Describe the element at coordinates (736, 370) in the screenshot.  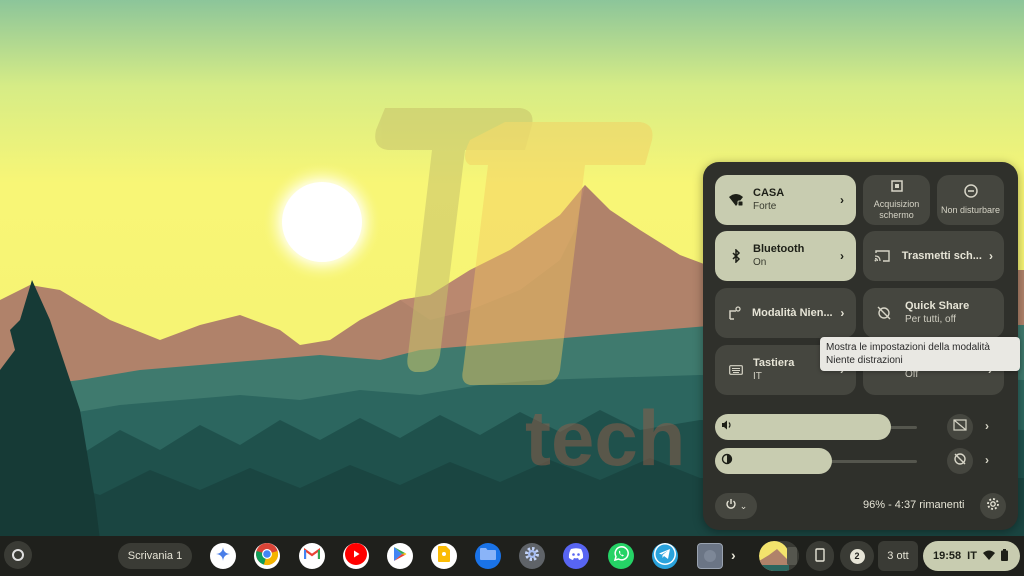
I see `keyboard-icon` at that location.